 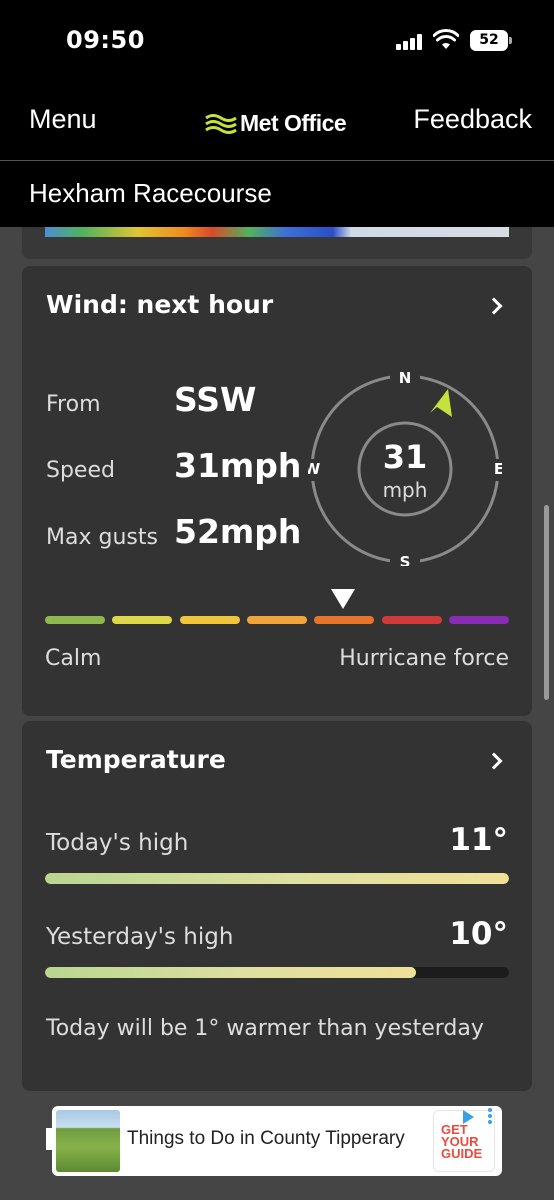 I want to click on ad-logo-text: GET YOUR GUIDE, so click(x=465, y=1141).